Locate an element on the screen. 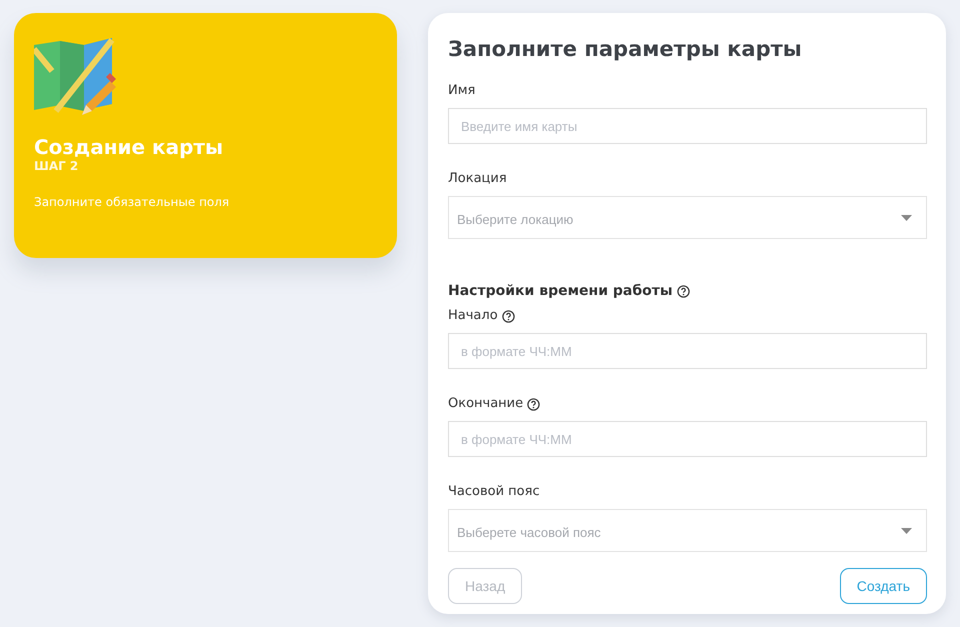 The height and width of the screenshot is (627, 960). section-heading: Настройки времени работы is located at coordinates (560, 291).